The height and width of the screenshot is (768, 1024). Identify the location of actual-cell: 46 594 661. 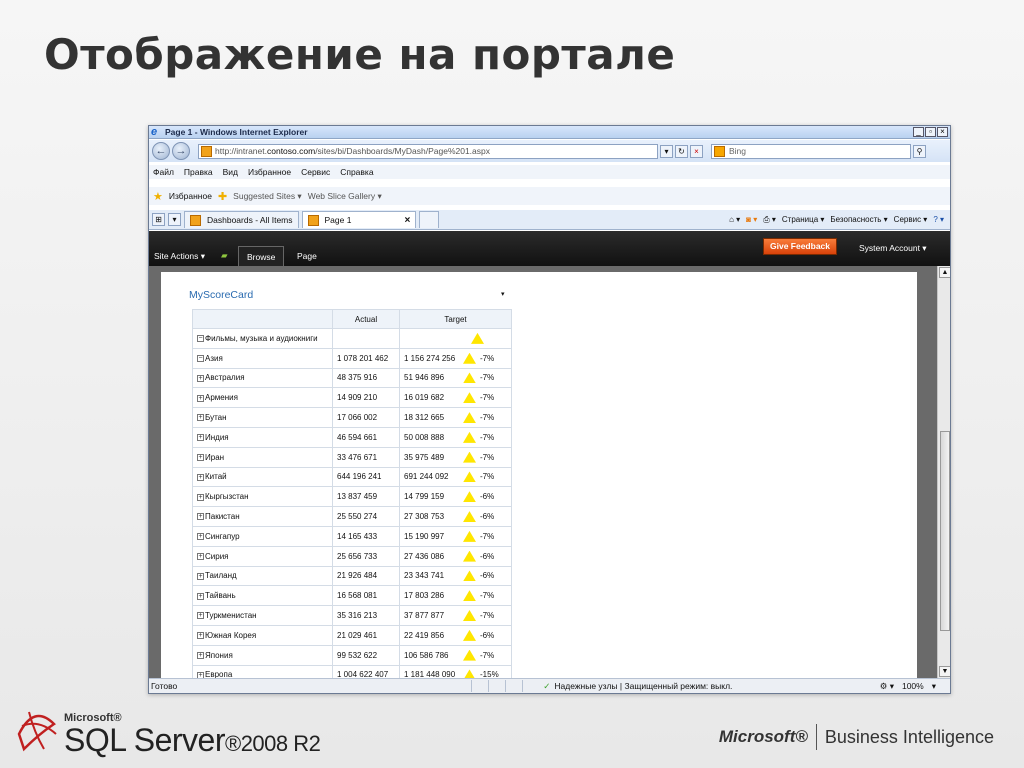
(366, 437).